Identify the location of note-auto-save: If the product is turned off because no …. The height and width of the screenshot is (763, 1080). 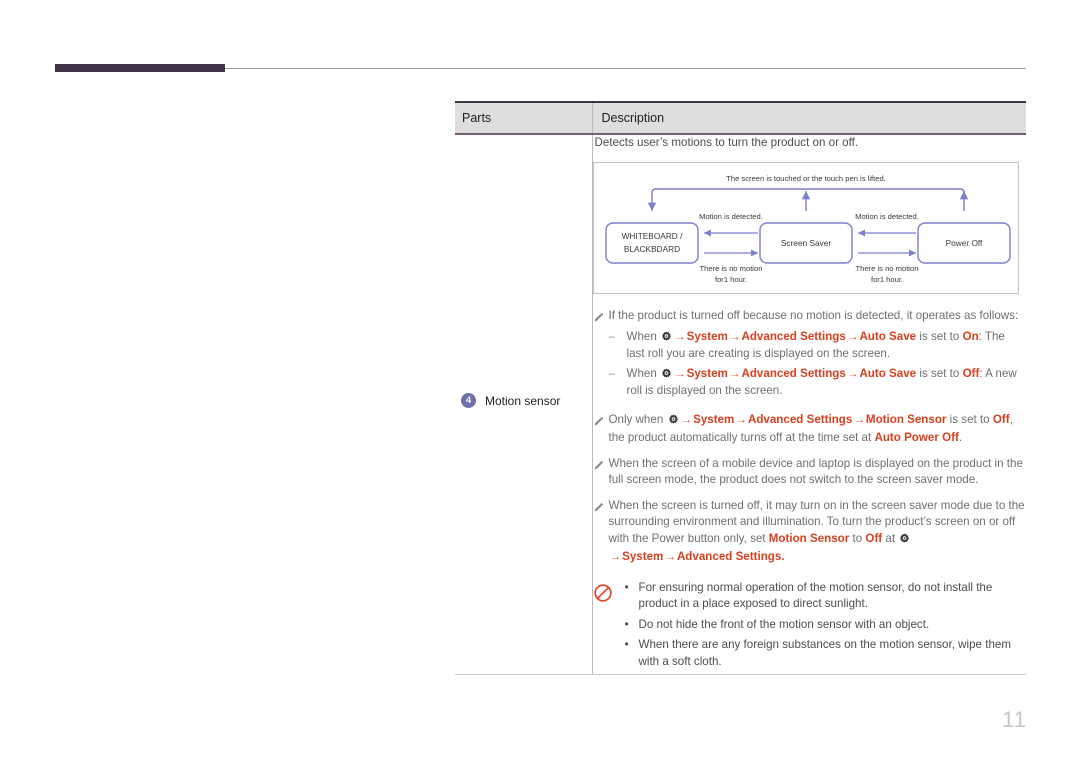
(810, 355).